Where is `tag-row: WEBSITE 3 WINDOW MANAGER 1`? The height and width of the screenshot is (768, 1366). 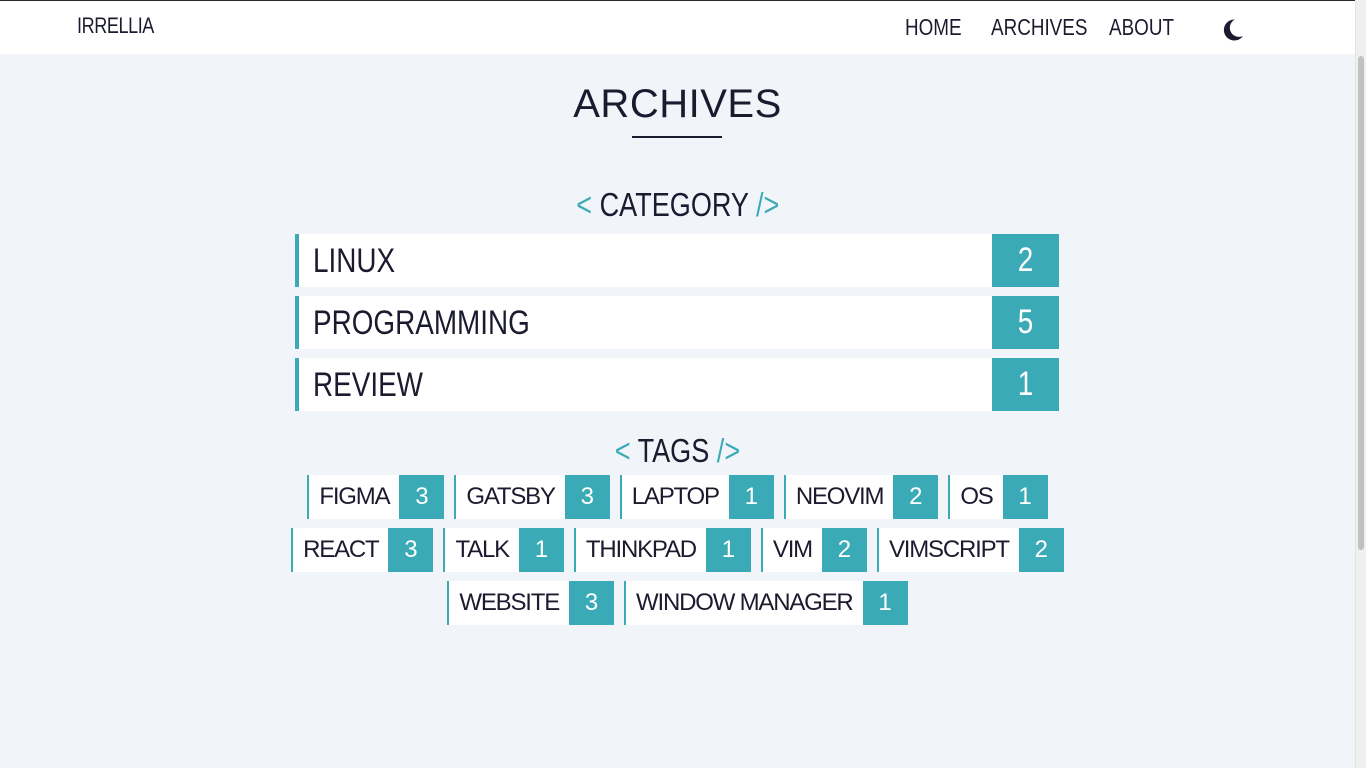 tag-row: WEBSITE 3 WINDOW MANAGER 1 is located at coordinates (677, 603).